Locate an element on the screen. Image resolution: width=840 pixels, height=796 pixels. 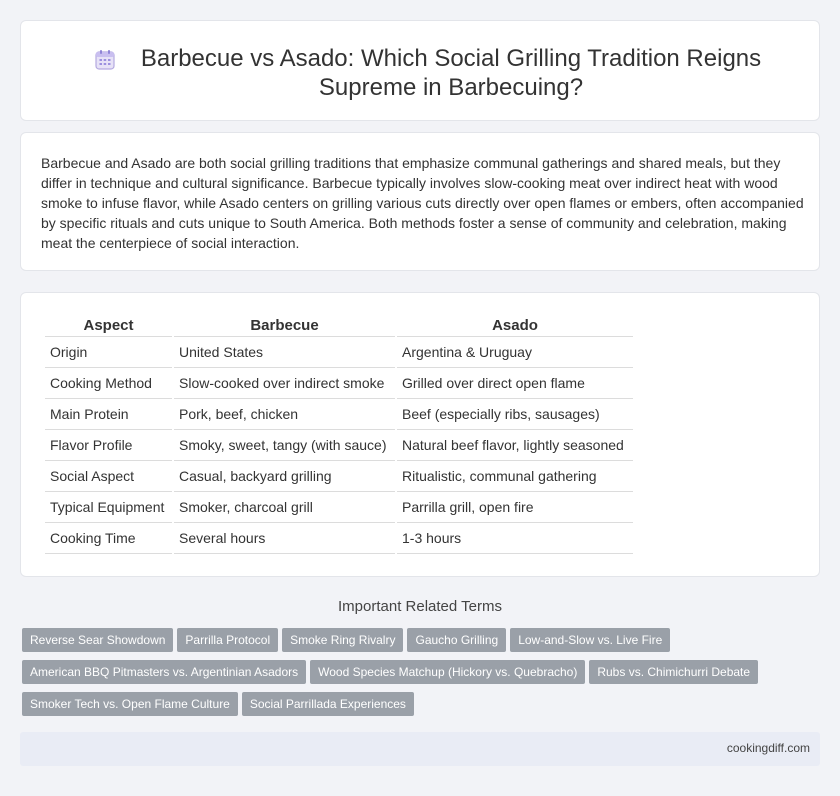
table-cell: Smoker, charcoal grill is located at coordinates (284, 507).